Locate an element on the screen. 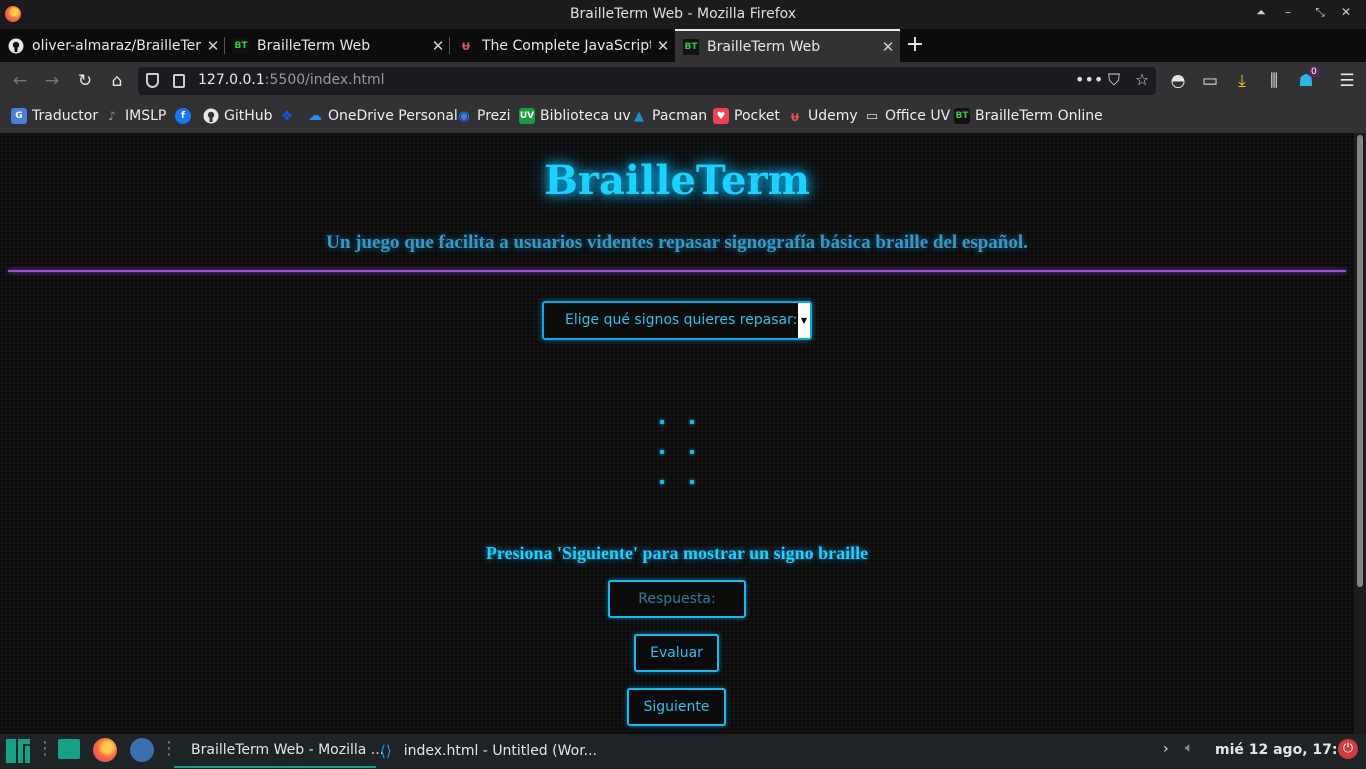 Image resolution: width=1366 pixels, height=769 pixels. pocket-icon: ♥ is located at coordinates (721, 116).